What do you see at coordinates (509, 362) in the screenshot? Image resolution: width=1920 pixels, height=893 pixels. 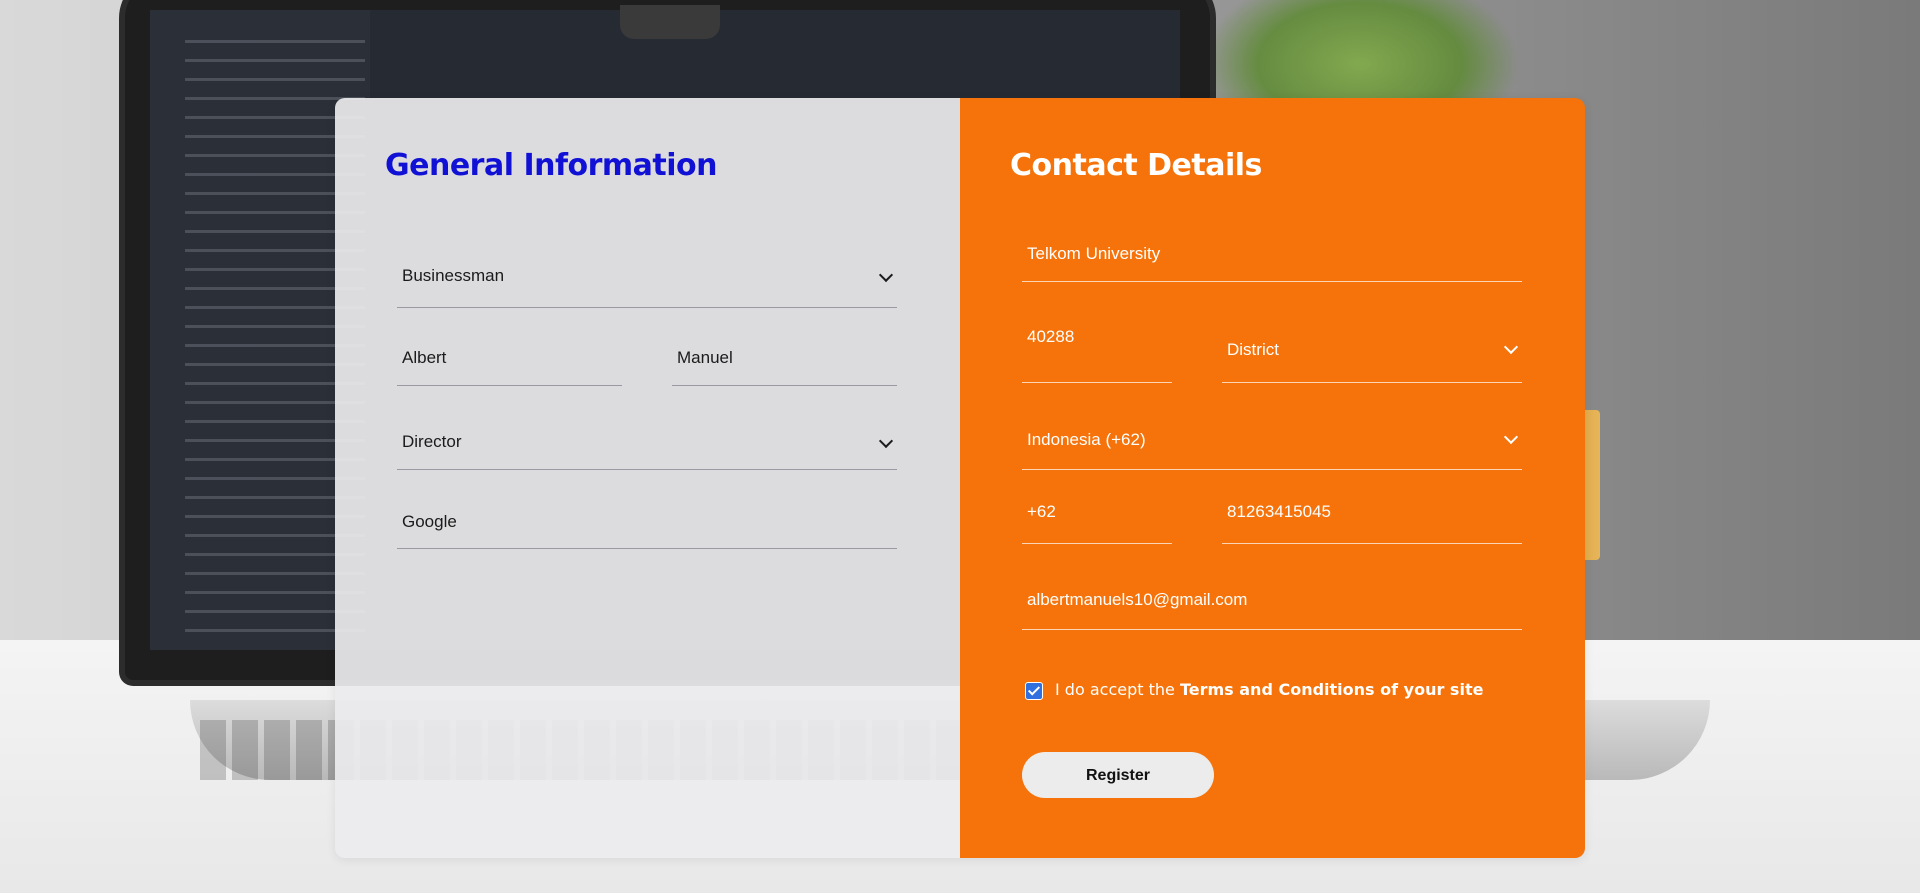 I see `first-name-input: Albert` at bounding box center [509, 362].